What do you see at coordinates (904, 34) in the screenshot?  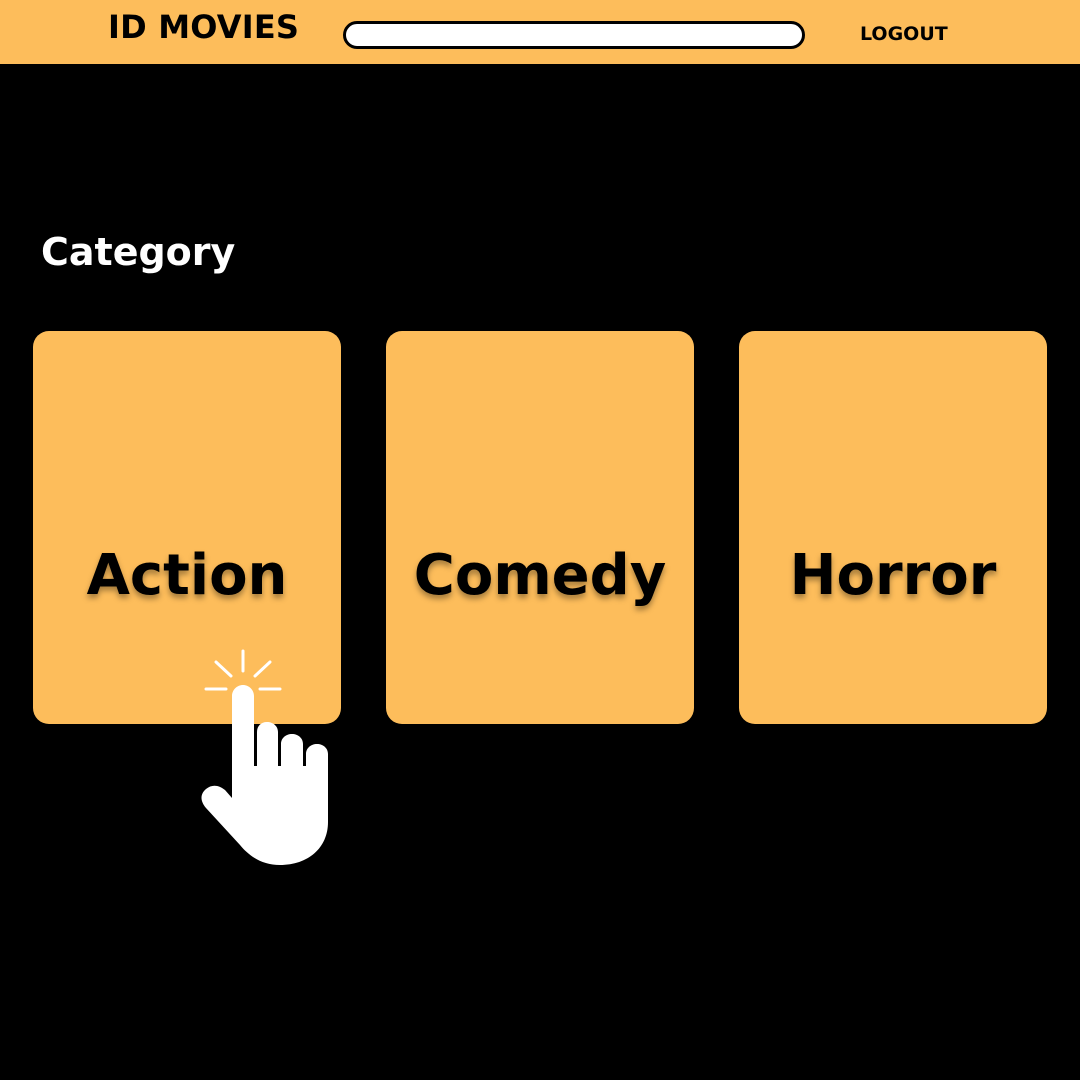 I see `logout-button: LOGOUT` at bounding box center [904, 34].